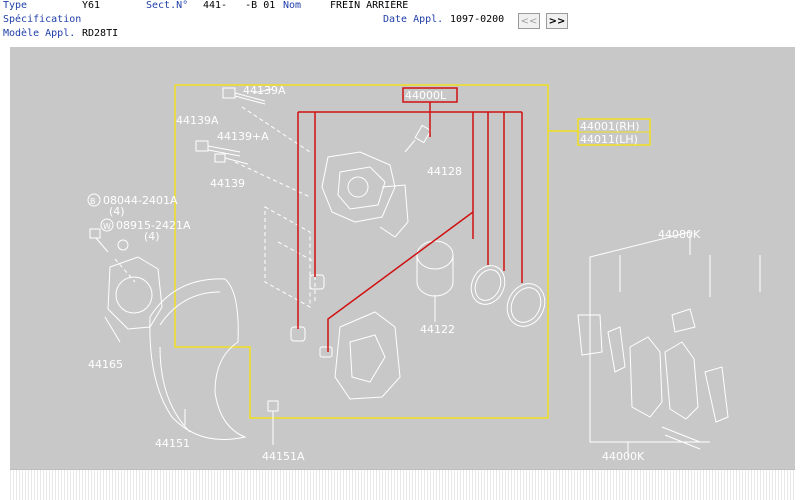 Image resolution: width=800 pixels, height=500 pixels. I want to click on spec-label: Spécification, so click(42, 19).